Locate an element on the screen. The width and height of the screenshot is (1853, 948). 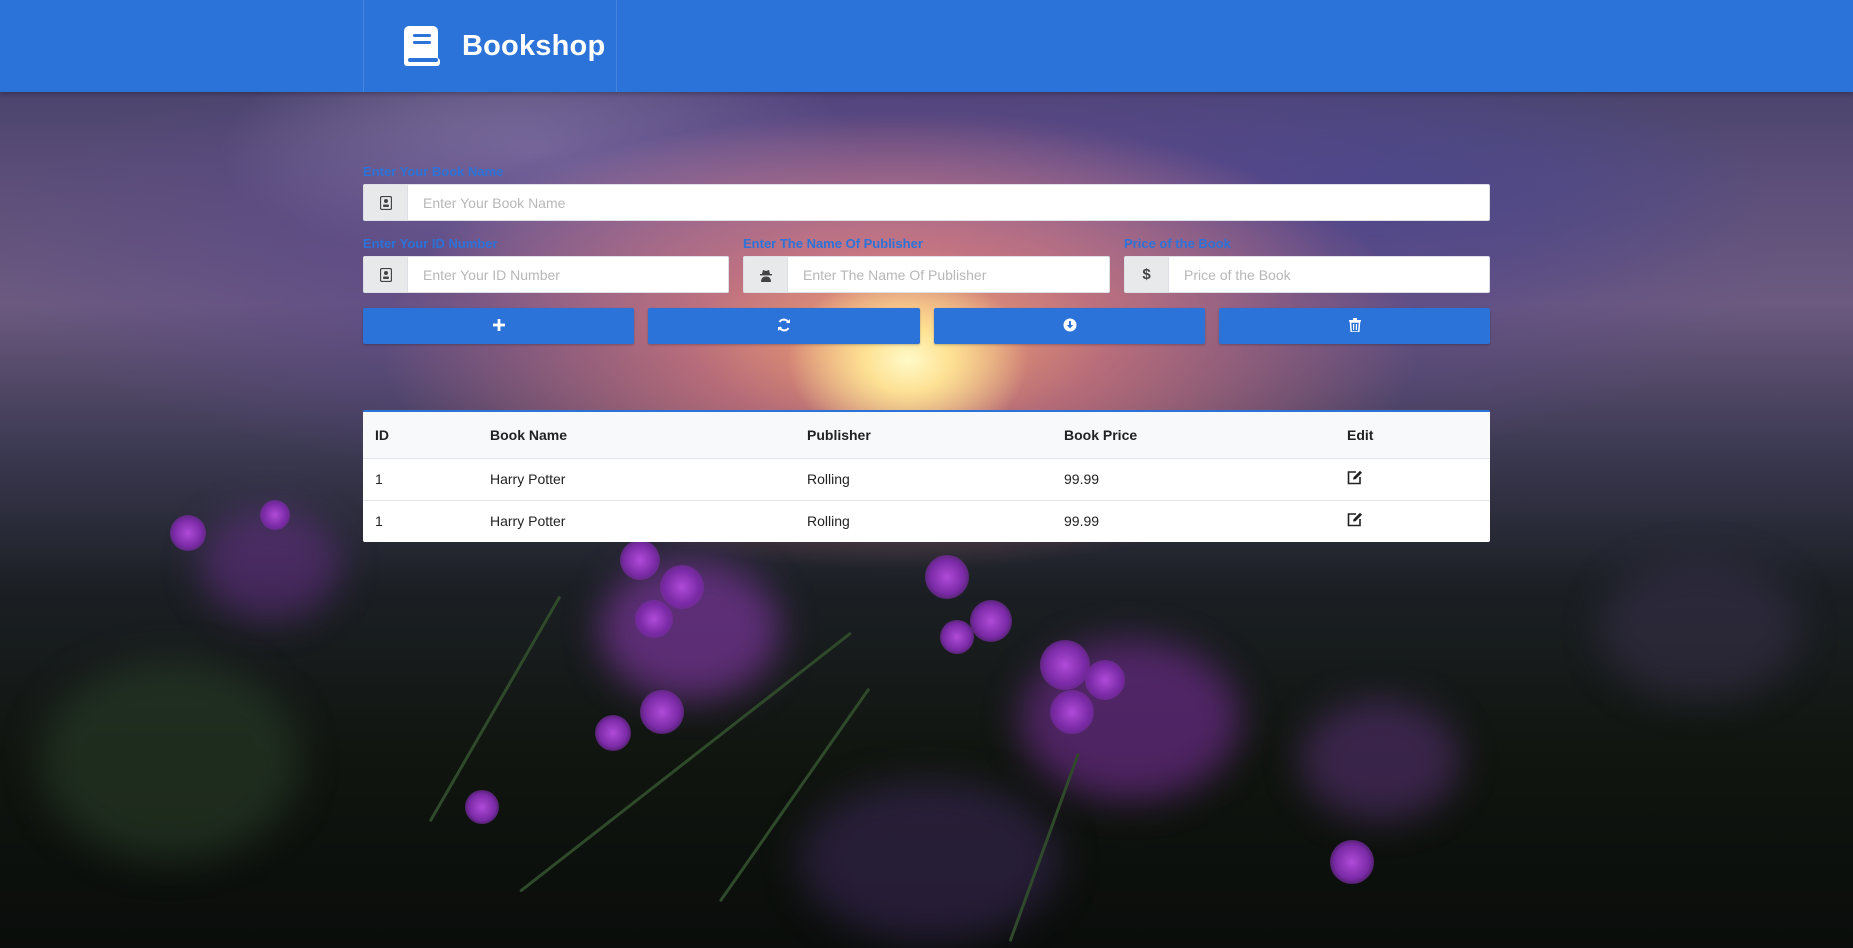
dollar-icon: $ is located at coordinates (1147, 274).